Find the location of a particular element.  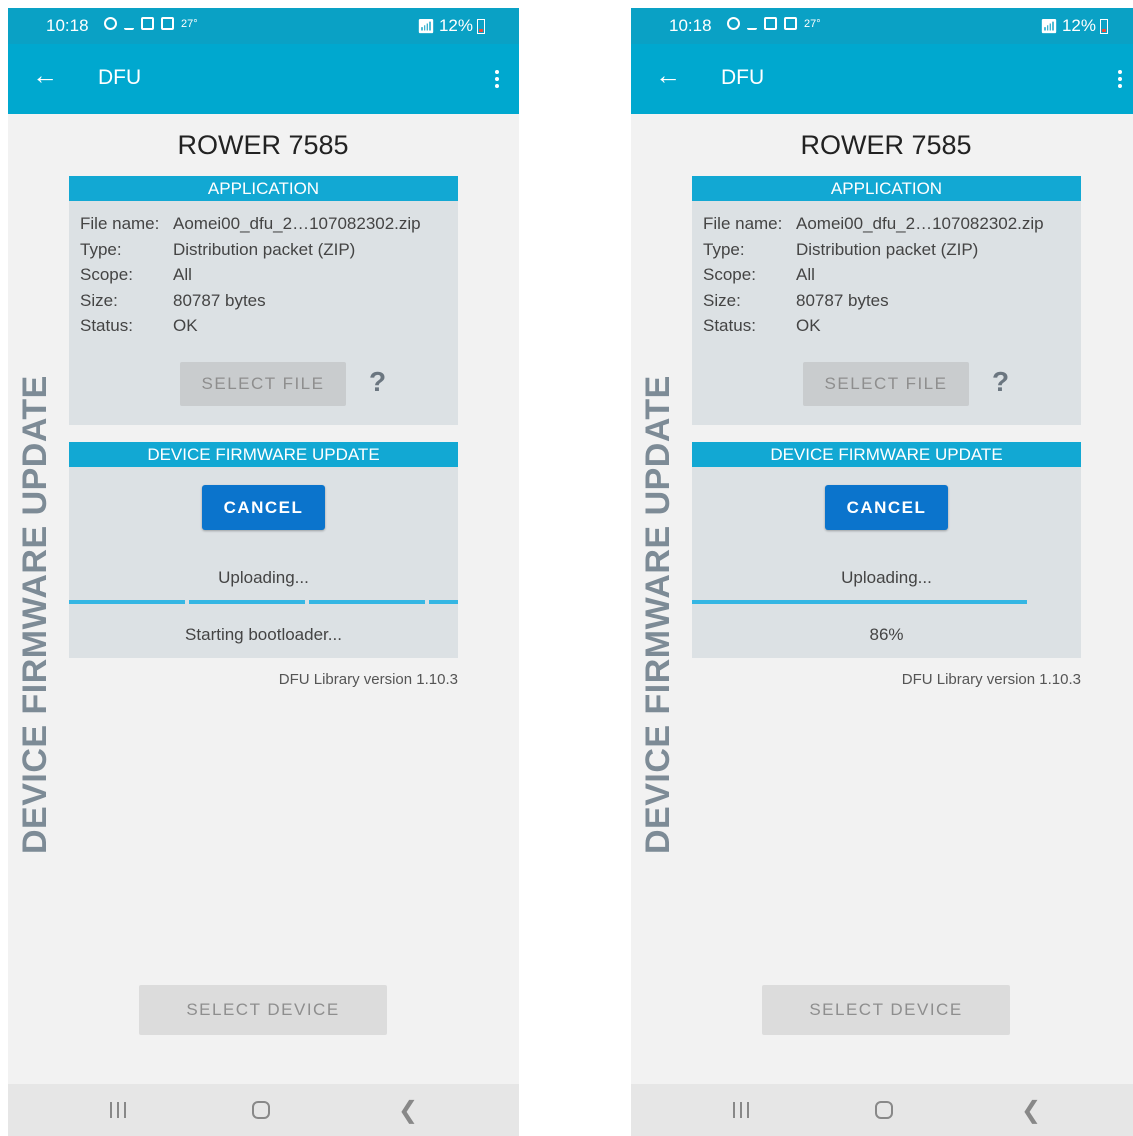

progress-bar is located at coordinates (886, 602).